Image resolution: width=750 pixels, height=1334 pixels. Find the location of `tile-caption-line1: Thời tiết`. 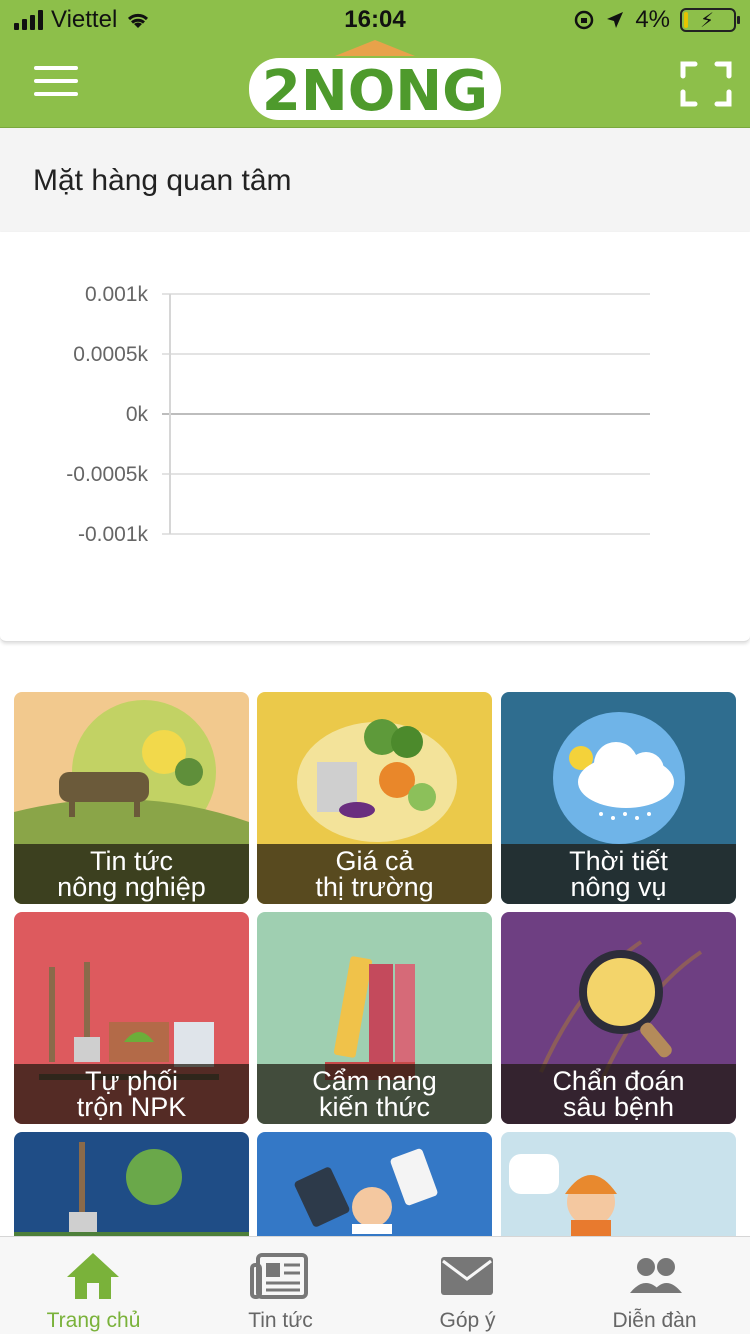

tile-caption-line1: Thời tiết is located at coordinates (618, 861).